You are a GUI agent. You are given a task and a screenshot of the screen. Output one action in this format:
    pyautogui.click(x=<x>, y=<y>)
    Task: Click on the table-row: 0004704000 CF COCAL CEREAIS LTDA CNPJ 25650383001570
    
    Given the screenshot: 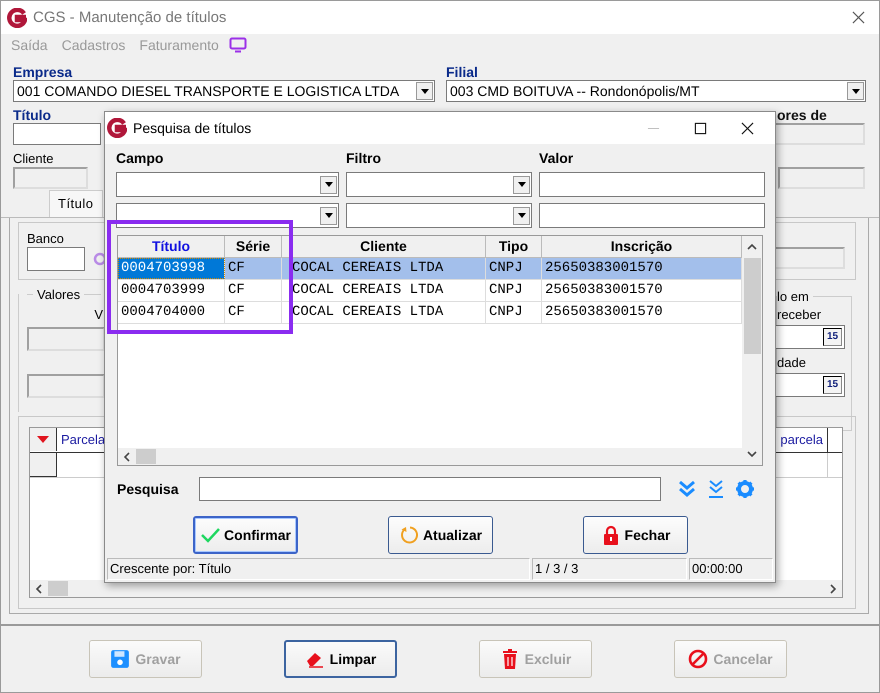 What is the action you would take?
    pyautogui.click(x=430, y=313)
    